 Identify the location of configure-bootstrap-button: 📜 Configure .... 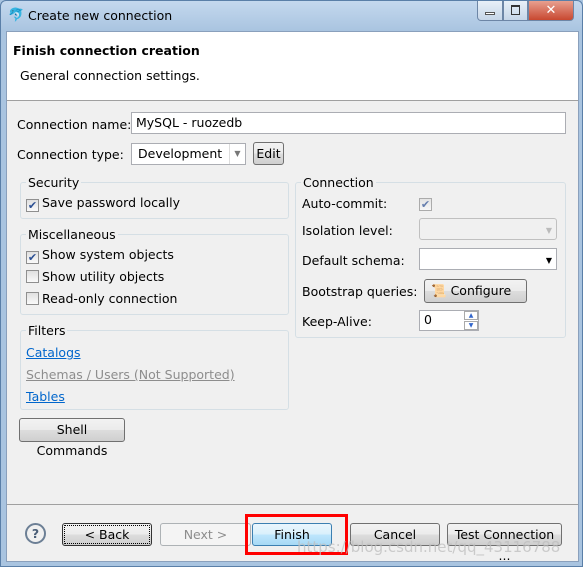
(475, 299).